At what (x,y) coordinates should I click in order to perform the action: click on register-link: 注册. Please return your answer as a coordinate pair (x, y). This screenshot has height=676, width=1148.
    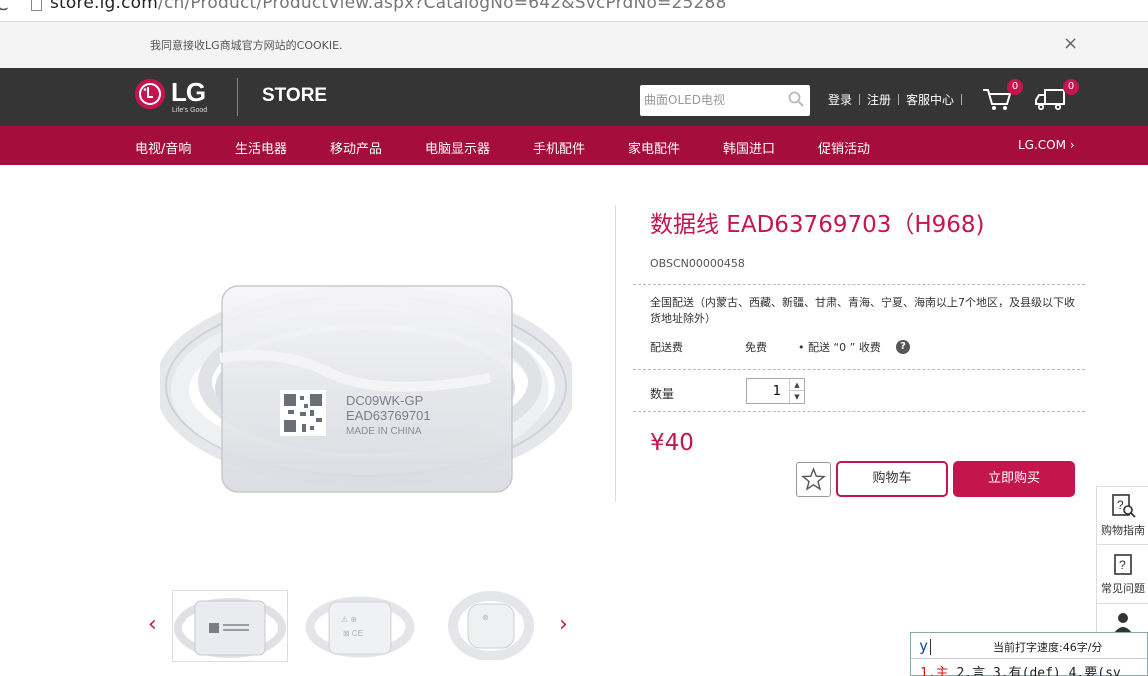
    Looking at the image, I should click on (879, 100).